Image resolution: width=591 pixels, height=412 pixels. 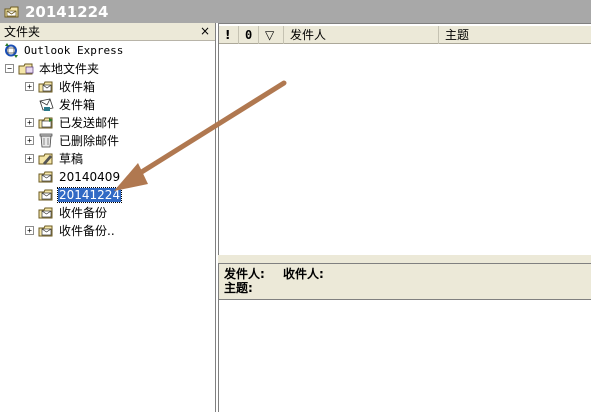 I want to click on inbox-icon, so click(x=45, y=87).